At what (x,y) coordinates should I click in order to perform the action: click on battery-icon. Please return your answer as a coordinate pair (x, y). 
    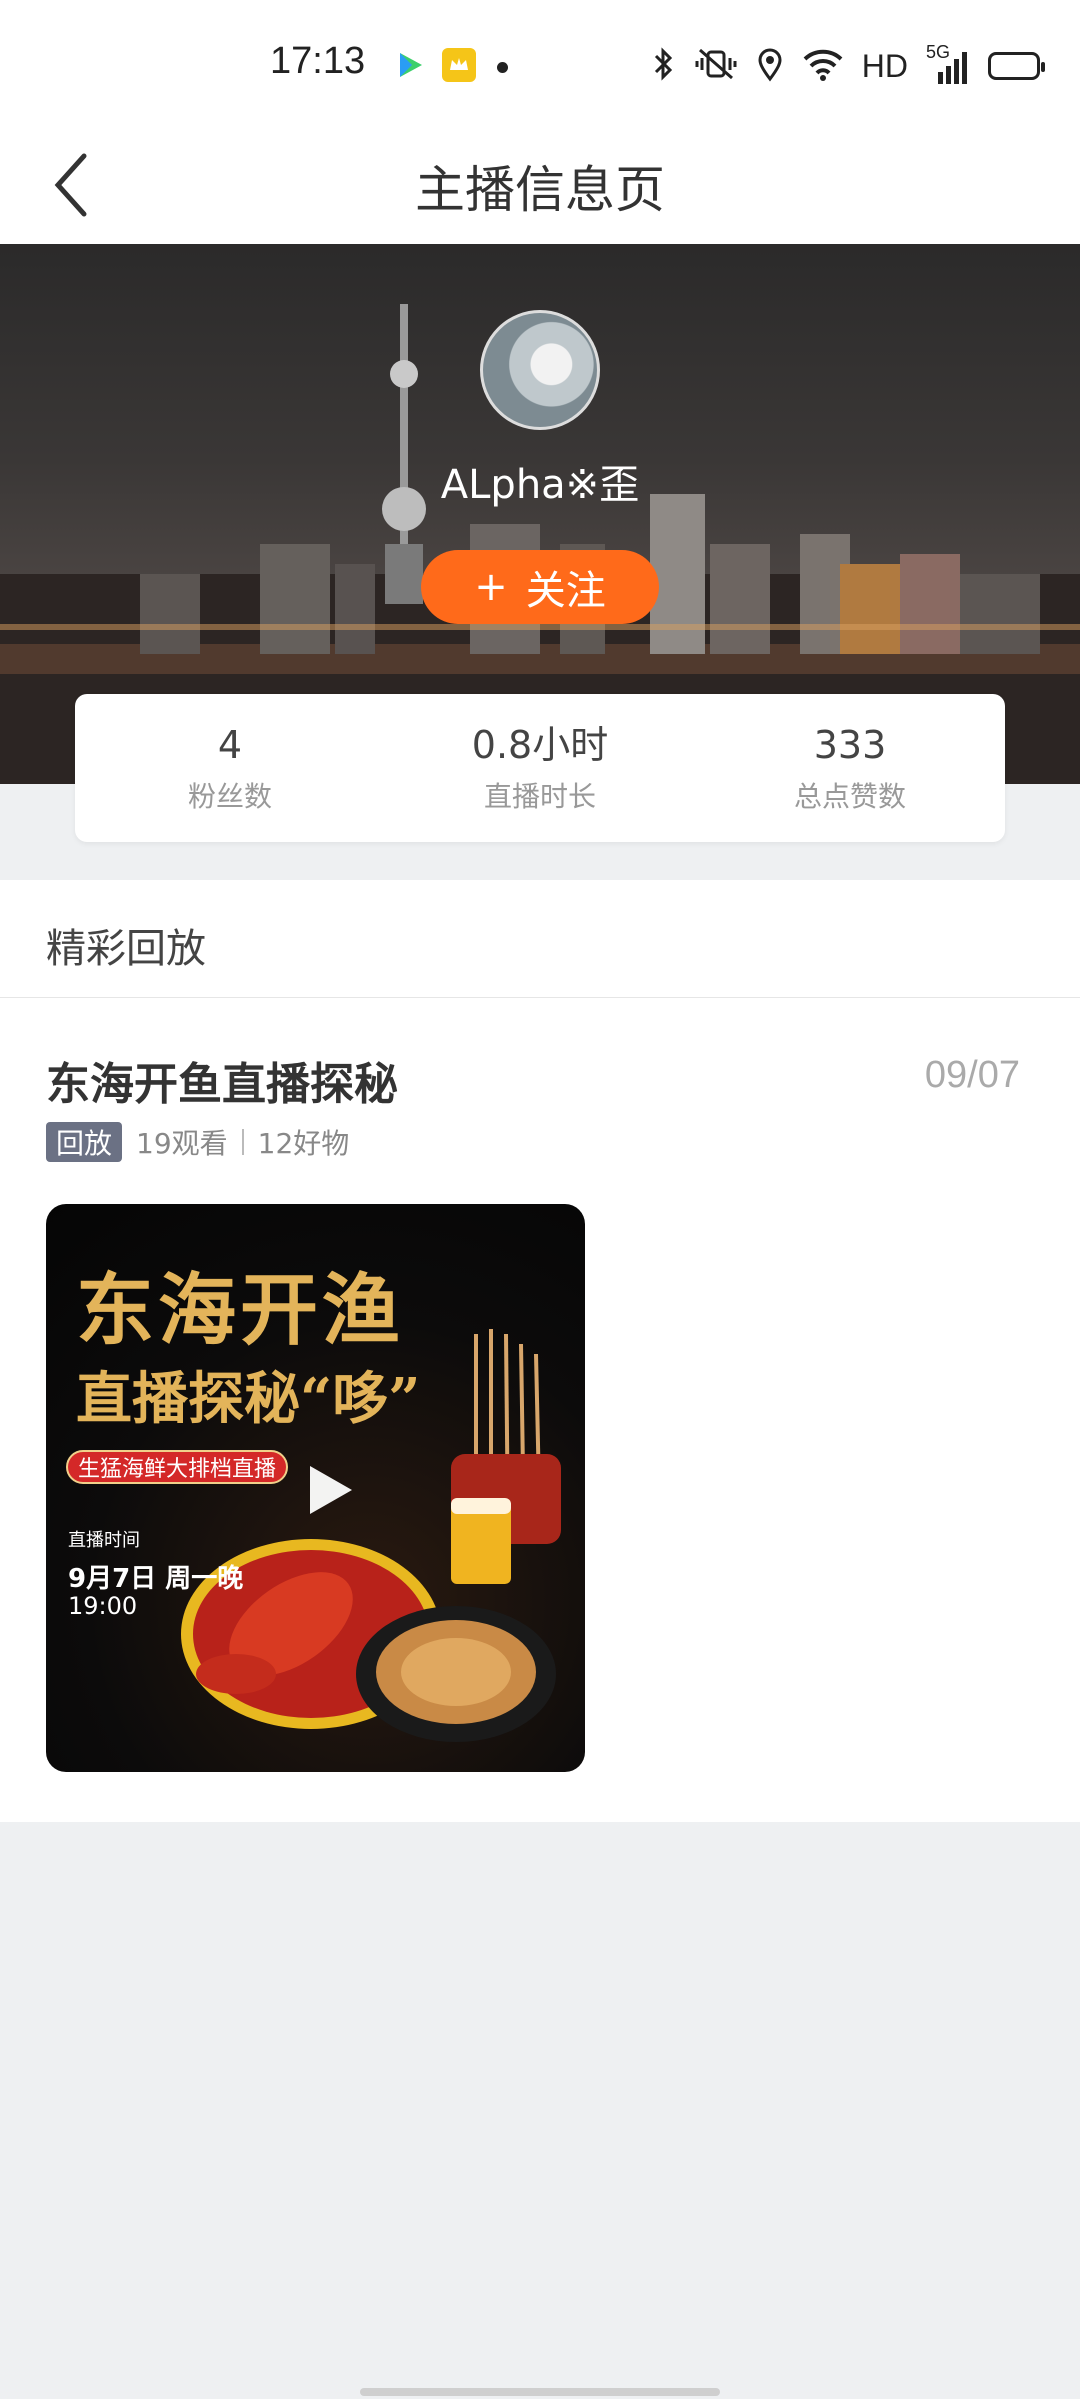
    Looking at the image, I should click on (1016, 66).